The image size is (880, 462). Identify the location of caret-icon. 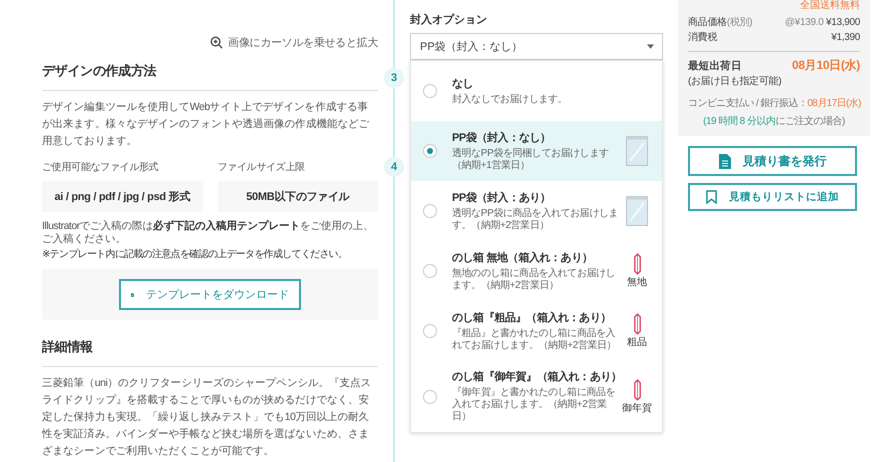
(650, 46).